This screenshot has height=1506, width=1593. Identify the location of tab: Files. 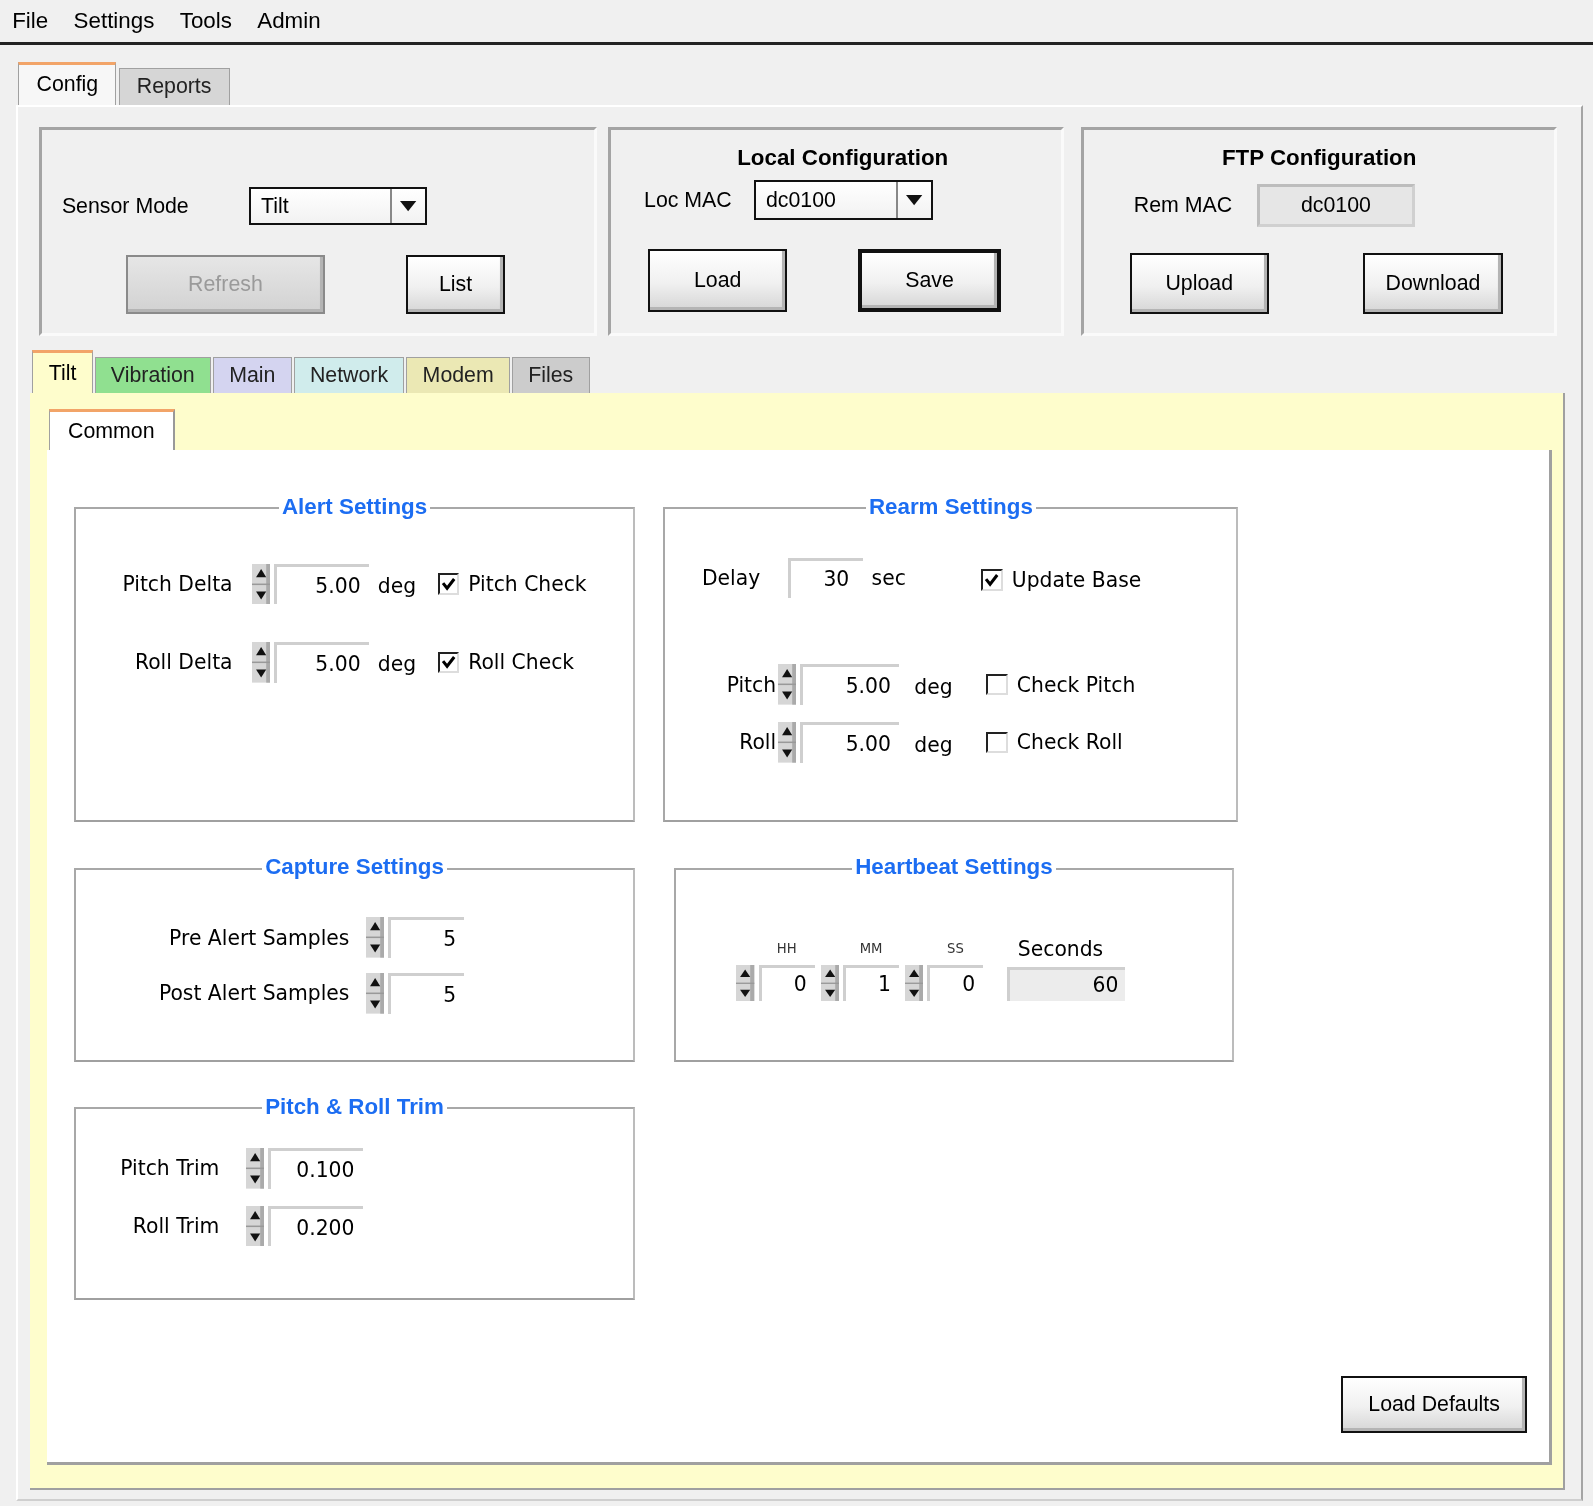
(551, 375).